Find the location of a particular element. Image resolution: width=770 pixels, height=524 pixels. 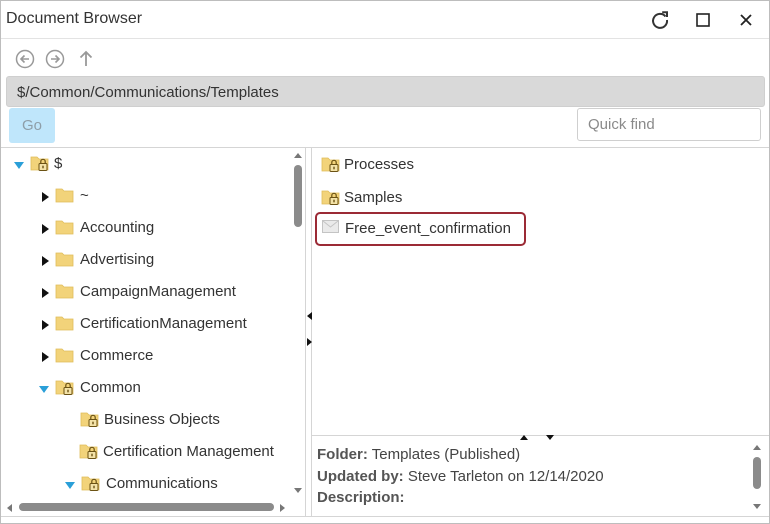

detail-updated-value: Steve Tarleton on 12/14/2020 is located at coordinates (505, 476).